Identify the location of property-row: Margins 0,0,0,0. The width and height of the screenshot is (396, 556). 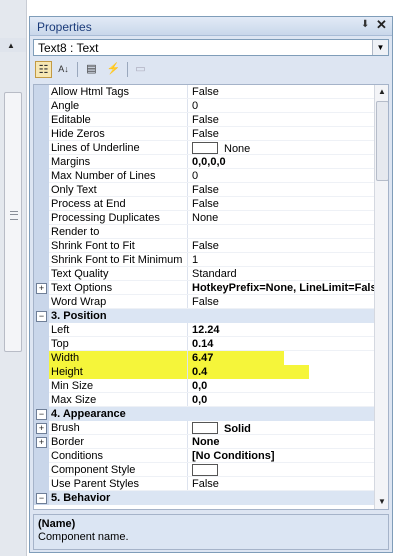
(204, 162).